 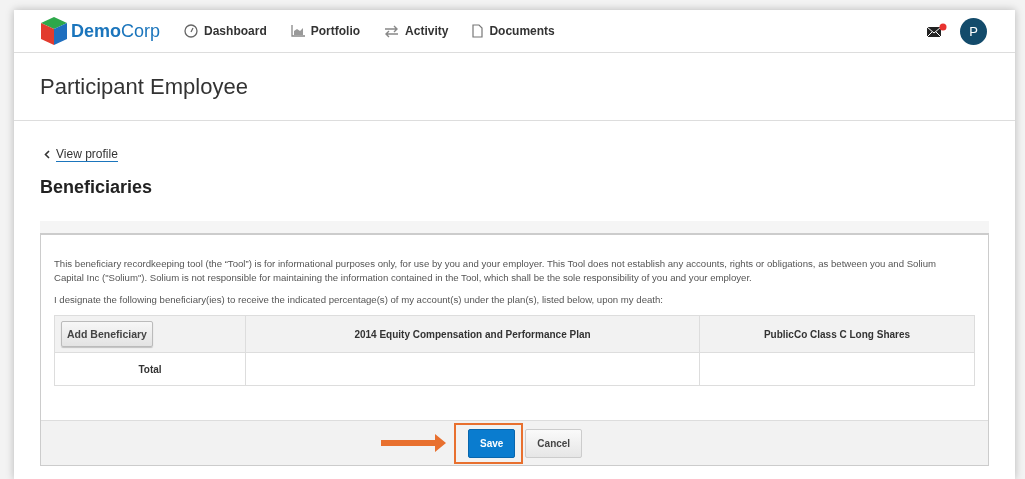 I want to click on nav-link: Documents, so click(x=513, y=31).